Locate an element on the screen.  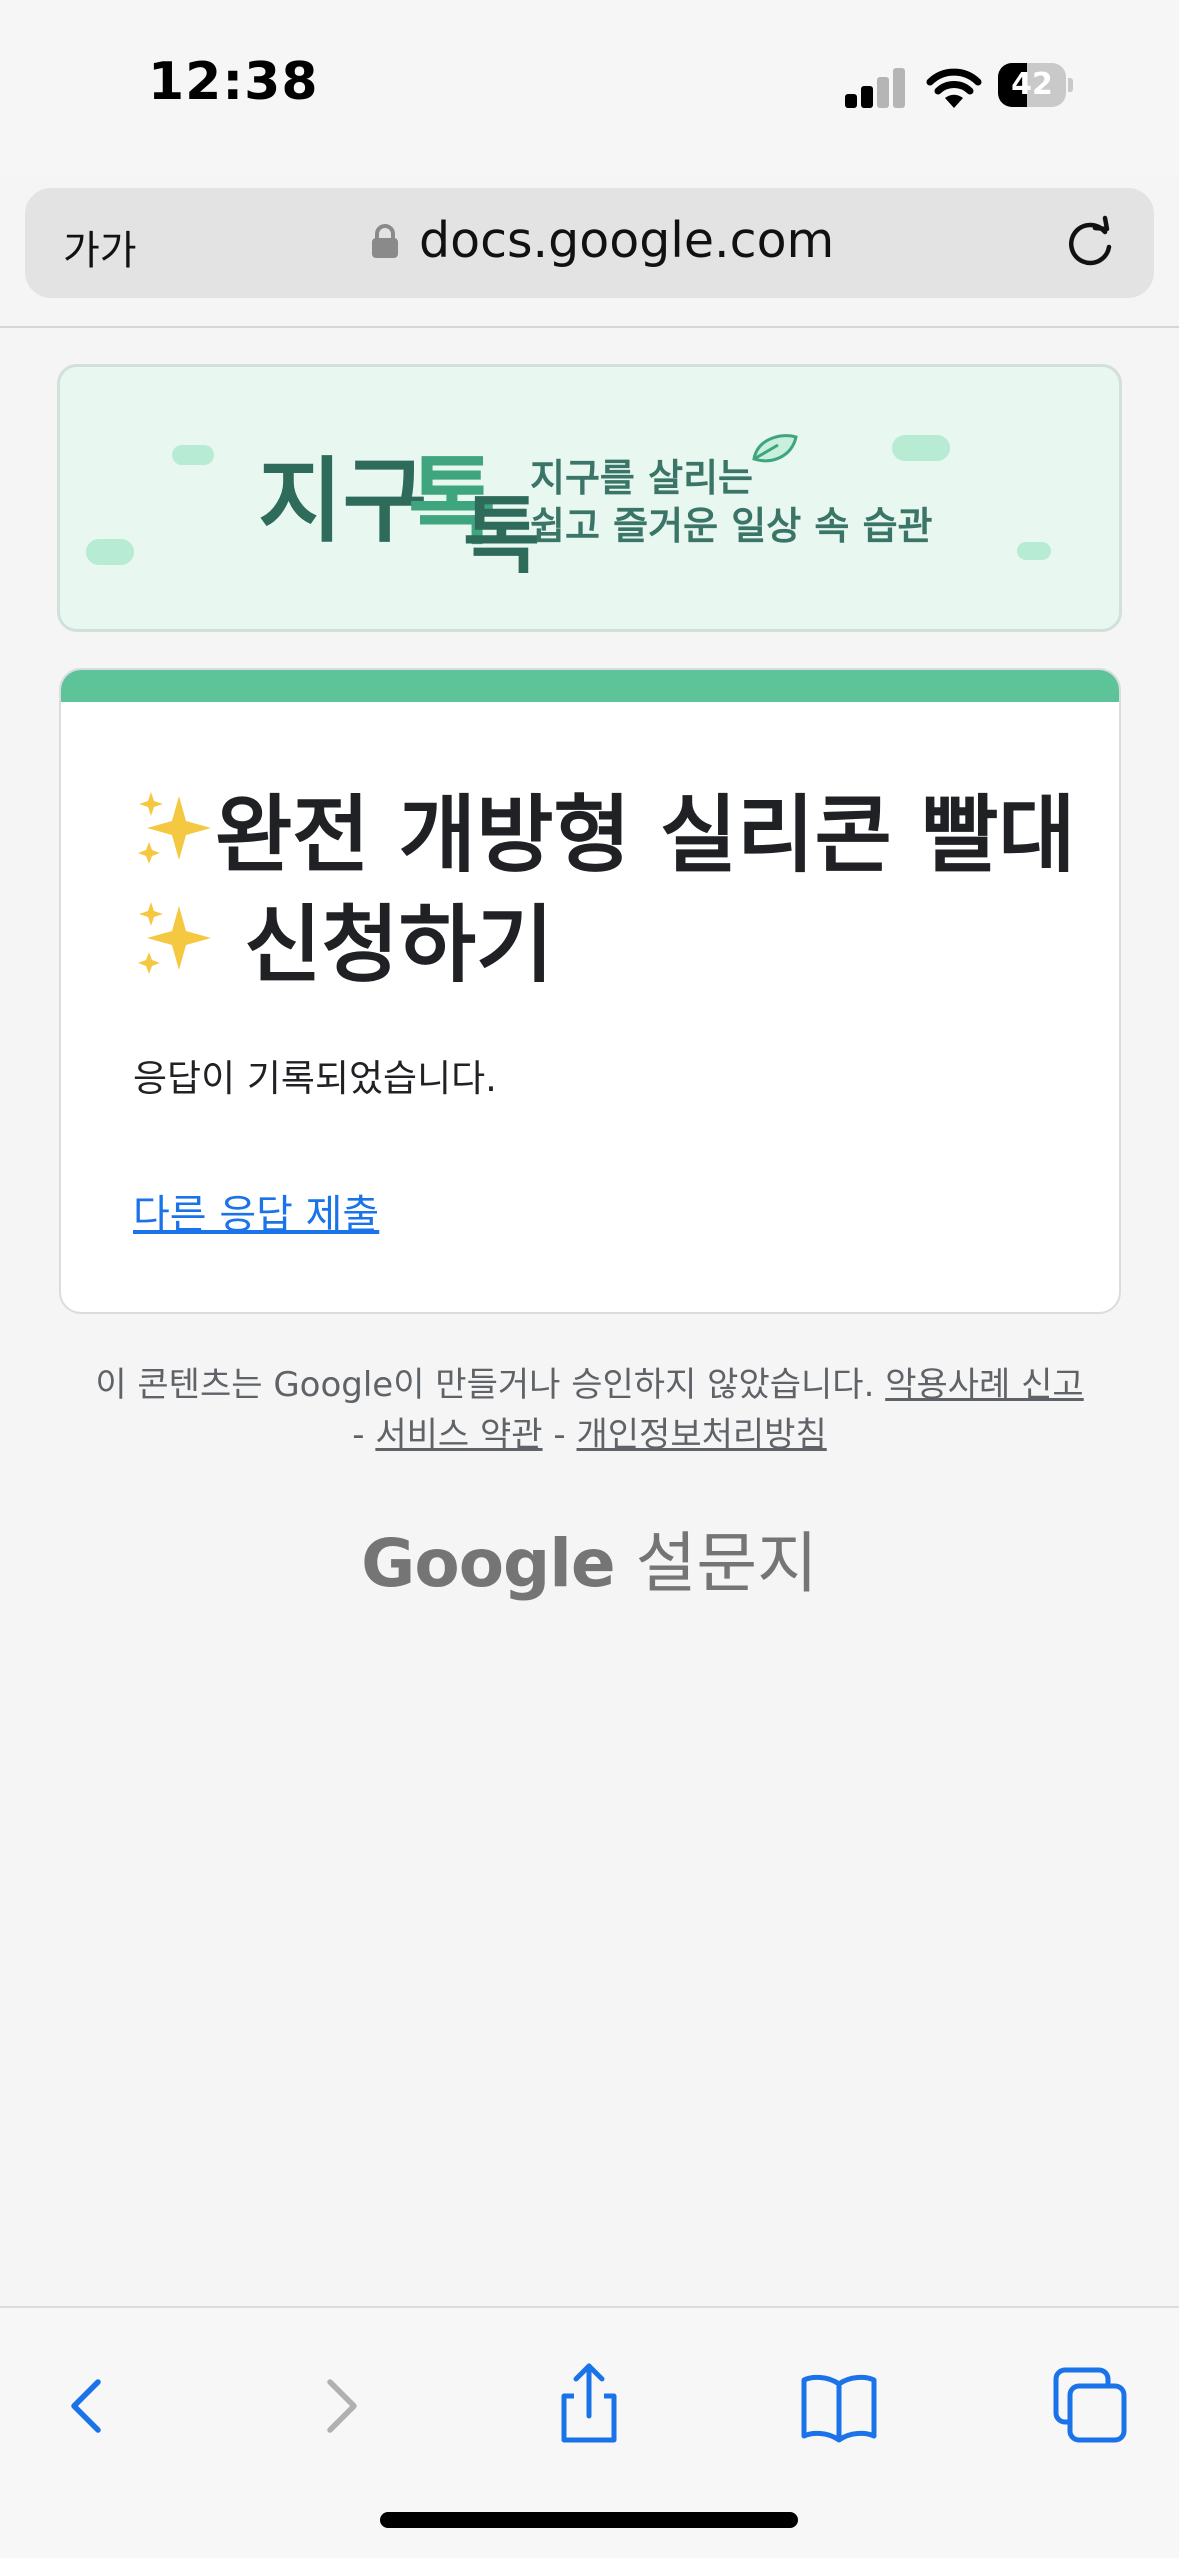
privacy-policy-link: 개인정보처리방침 is located at coordinates (701, 1435).